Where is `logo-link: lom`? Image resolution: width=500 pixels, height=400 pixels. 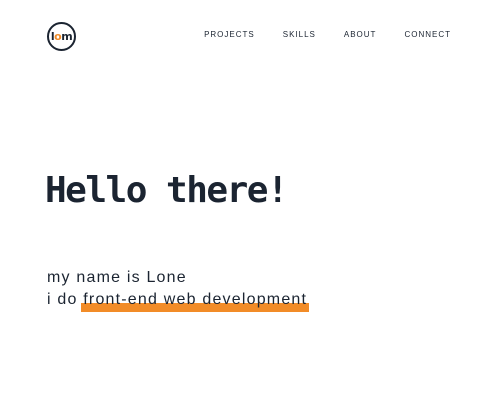 logo-link: lom is located at coordinates (61, 36).